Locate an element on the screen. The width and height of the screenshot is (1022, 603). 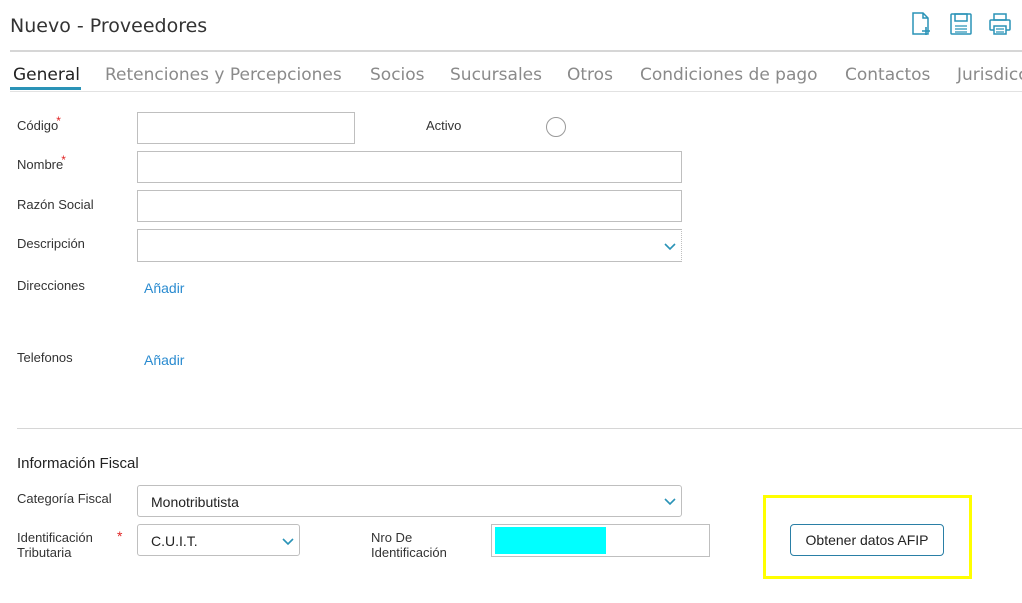
tab-general: General is located at coordinates (46, 75).